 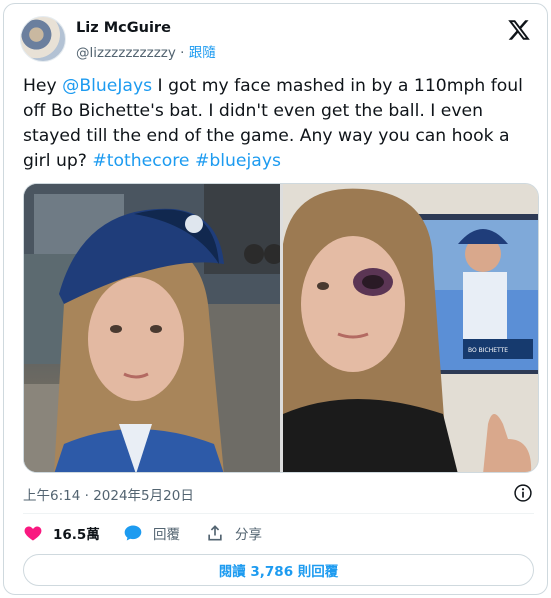 What do you see at coordinates (215, 533) in the screenshot?
I see `share-icon` at bounding box center [215, 533].